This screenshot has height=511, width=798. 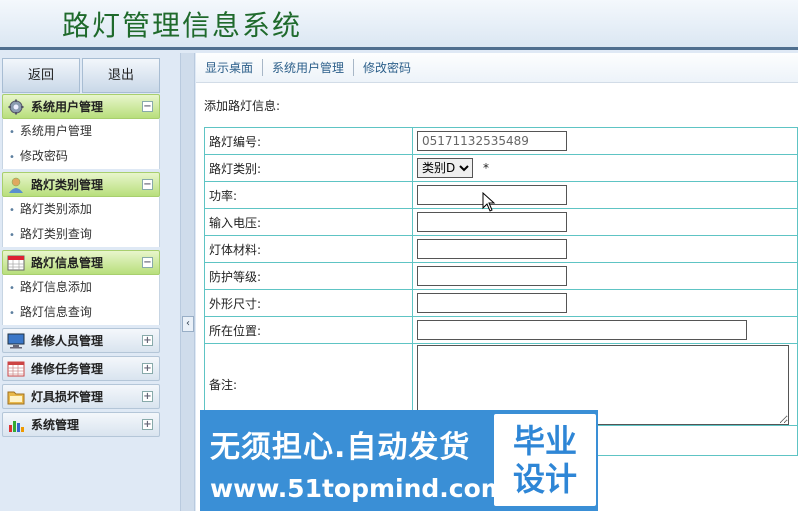 I want to click on sidebar-item-system-users: 系统用户管理, so click(x=81, y=131).